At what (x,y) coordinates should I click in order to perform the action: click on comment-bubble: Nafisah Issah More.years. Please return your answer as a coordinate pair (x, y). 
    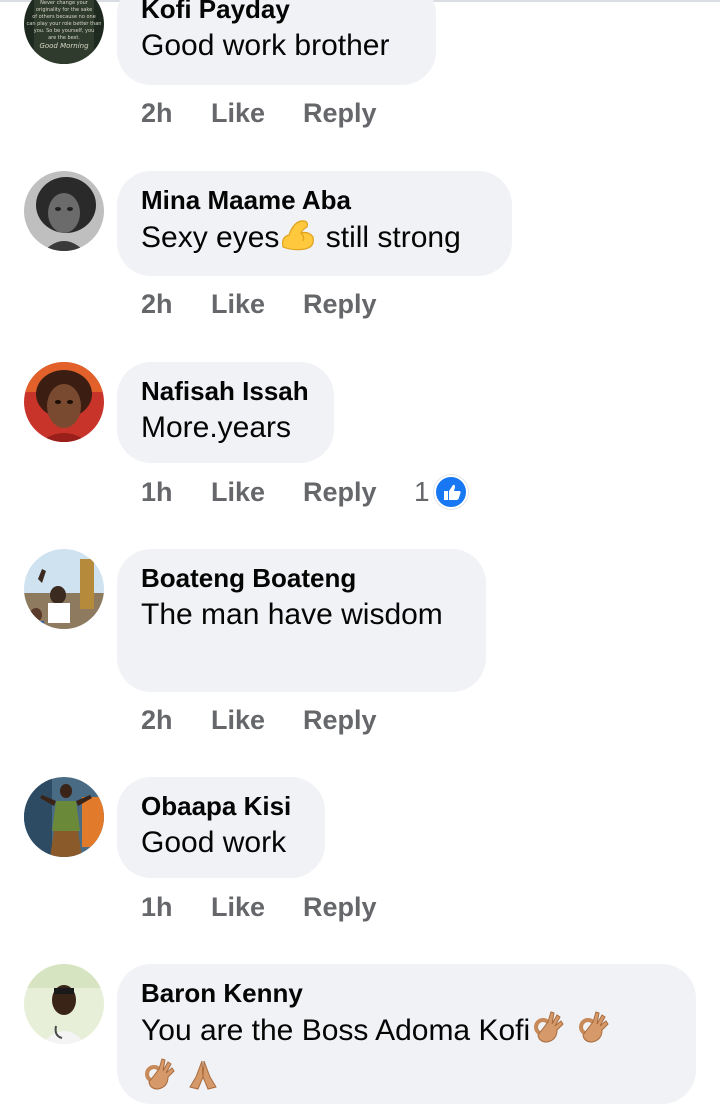
    Looking at the image, I should click on (225, 412).